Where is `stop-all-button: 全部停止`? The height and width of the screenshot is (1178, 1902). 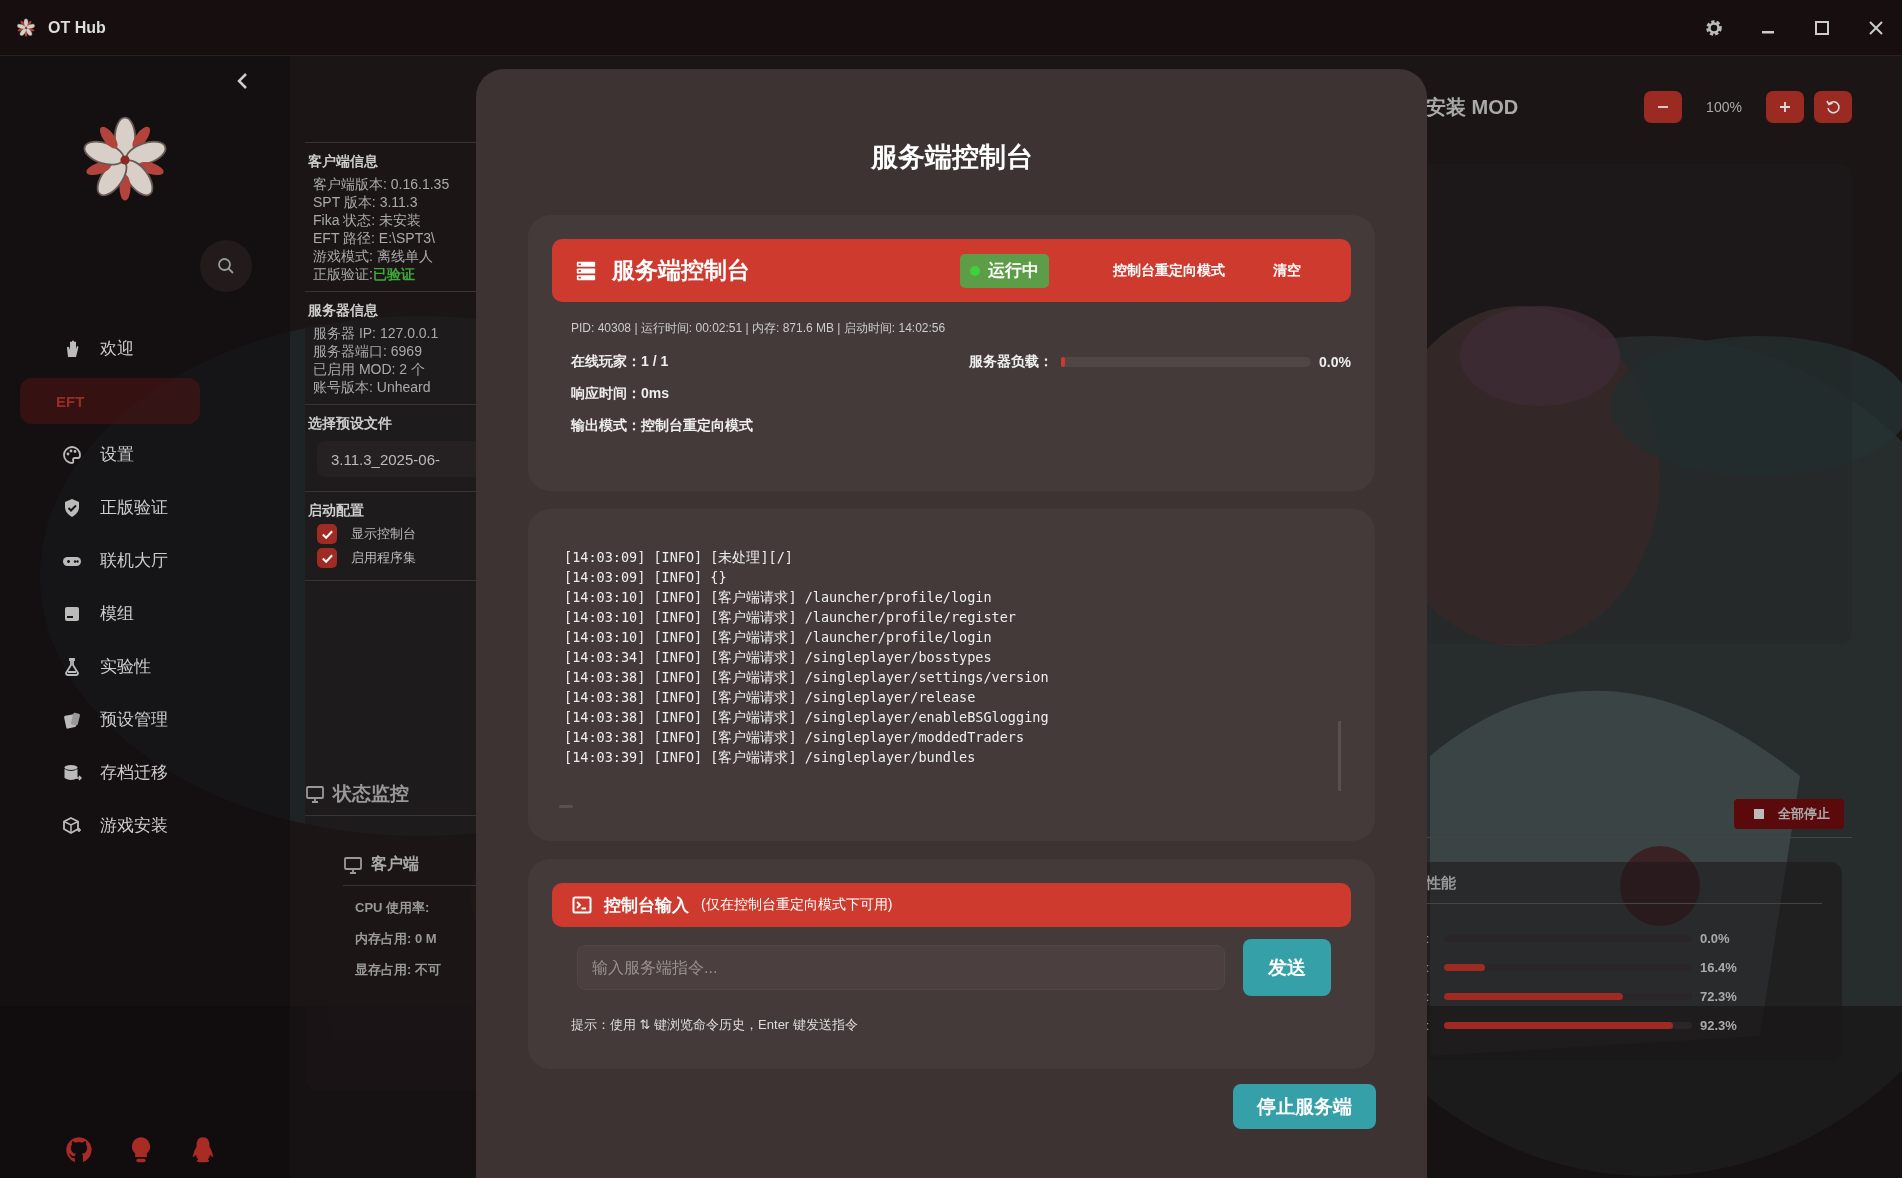
stop-all-button: 全部停止 is located at coordinates (1789, 814).